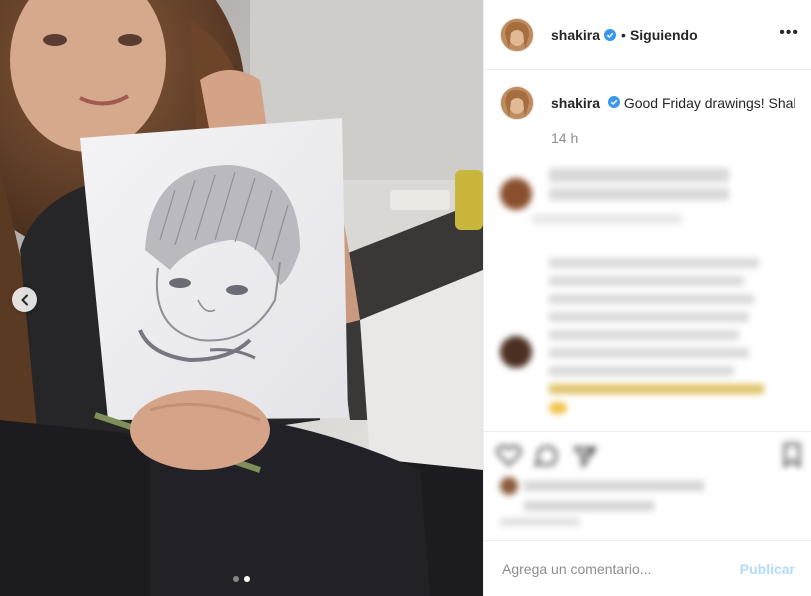 The image size is (811, 596). Describe the element at coordinates (585, 456) in the screenshot. I see `share-icon` at that location.